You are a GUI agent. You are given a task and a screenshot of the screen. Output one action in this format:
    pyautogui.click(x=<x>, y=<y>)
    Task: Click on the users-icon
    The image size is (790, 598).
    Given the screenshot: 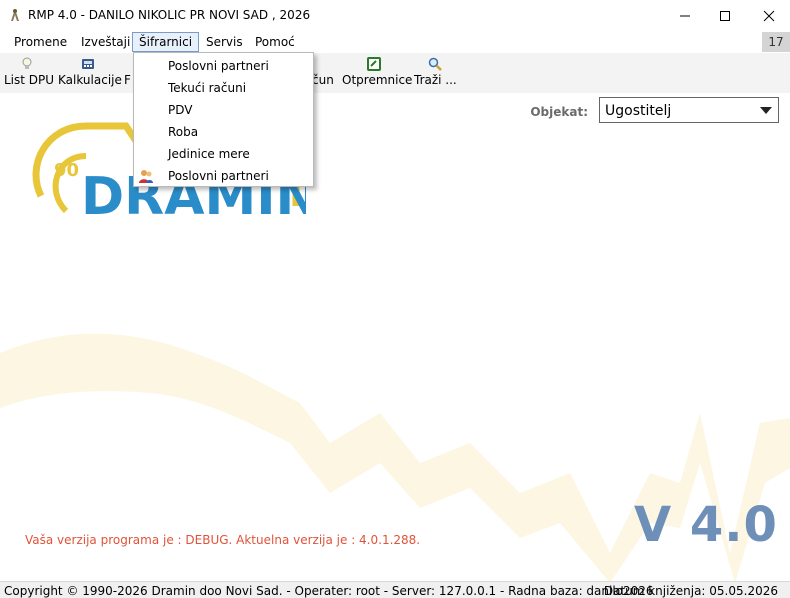 What is the action you would take?
    pyautogui.click(x=146, y=176)
    